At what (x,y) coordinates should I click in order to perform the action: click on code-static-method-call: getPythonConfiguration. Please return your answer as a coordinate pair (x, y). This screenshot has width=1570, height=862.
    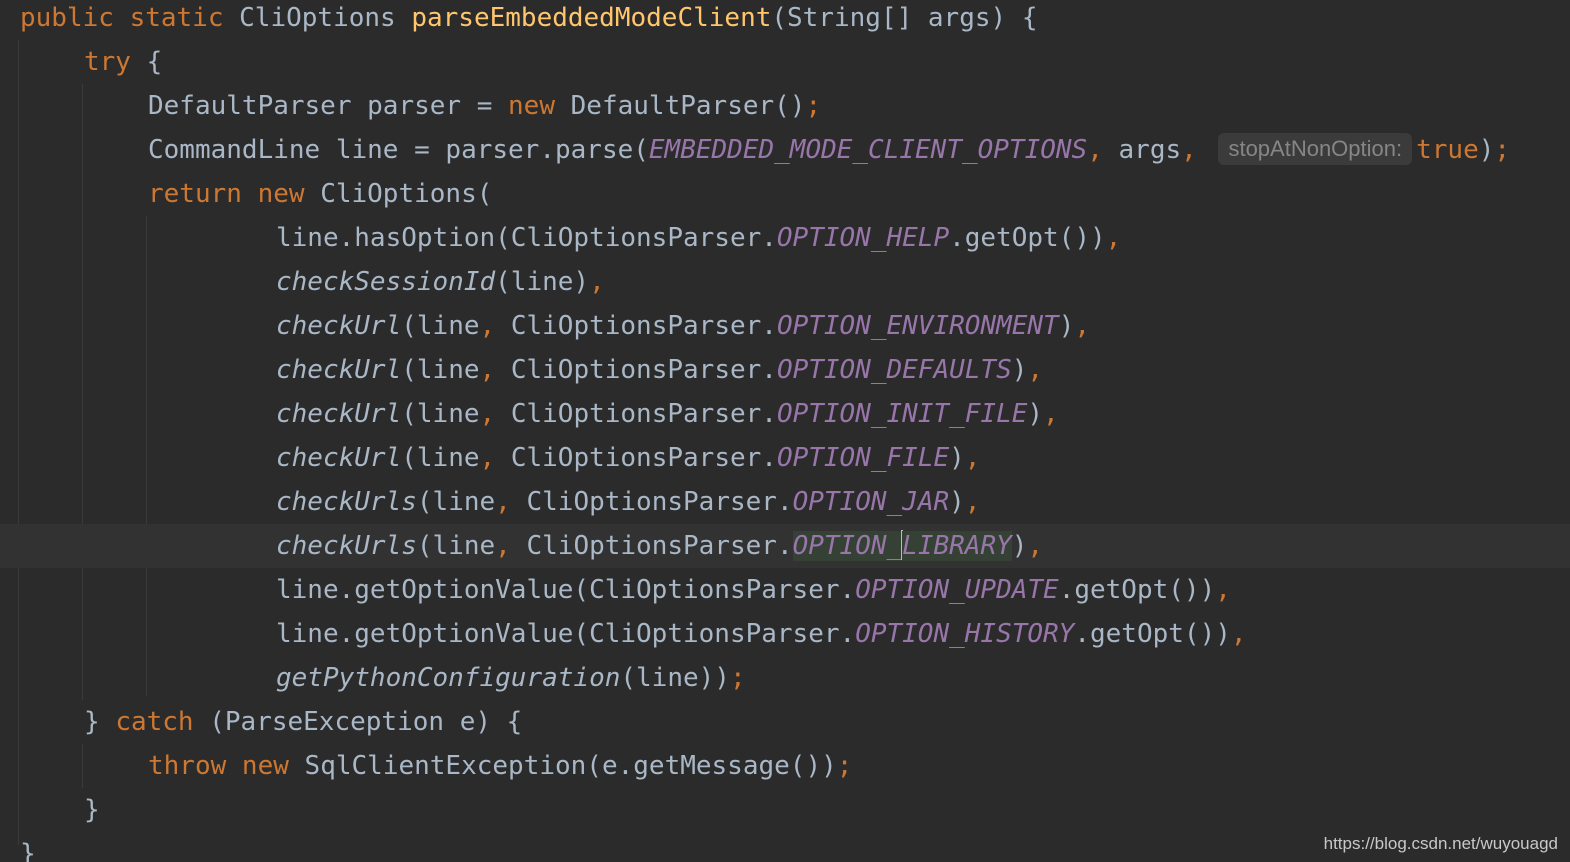
    Looking at the image, I should click on (448, 678).